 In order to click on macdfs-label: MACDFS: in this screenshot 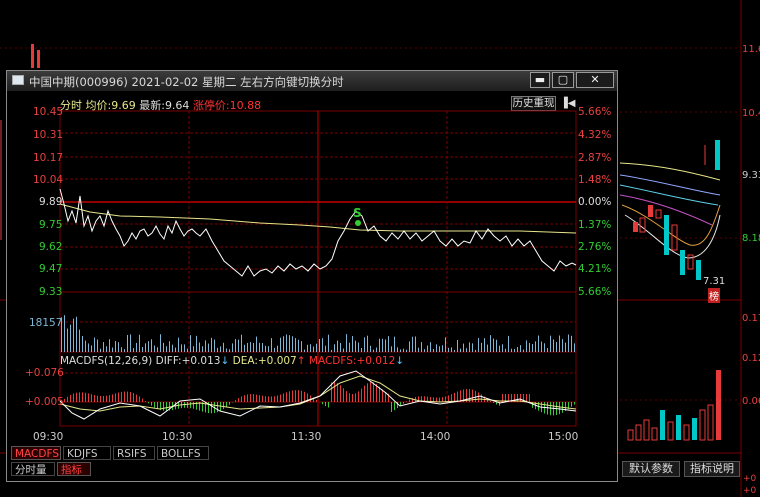, I will do `click(332, 361)`.